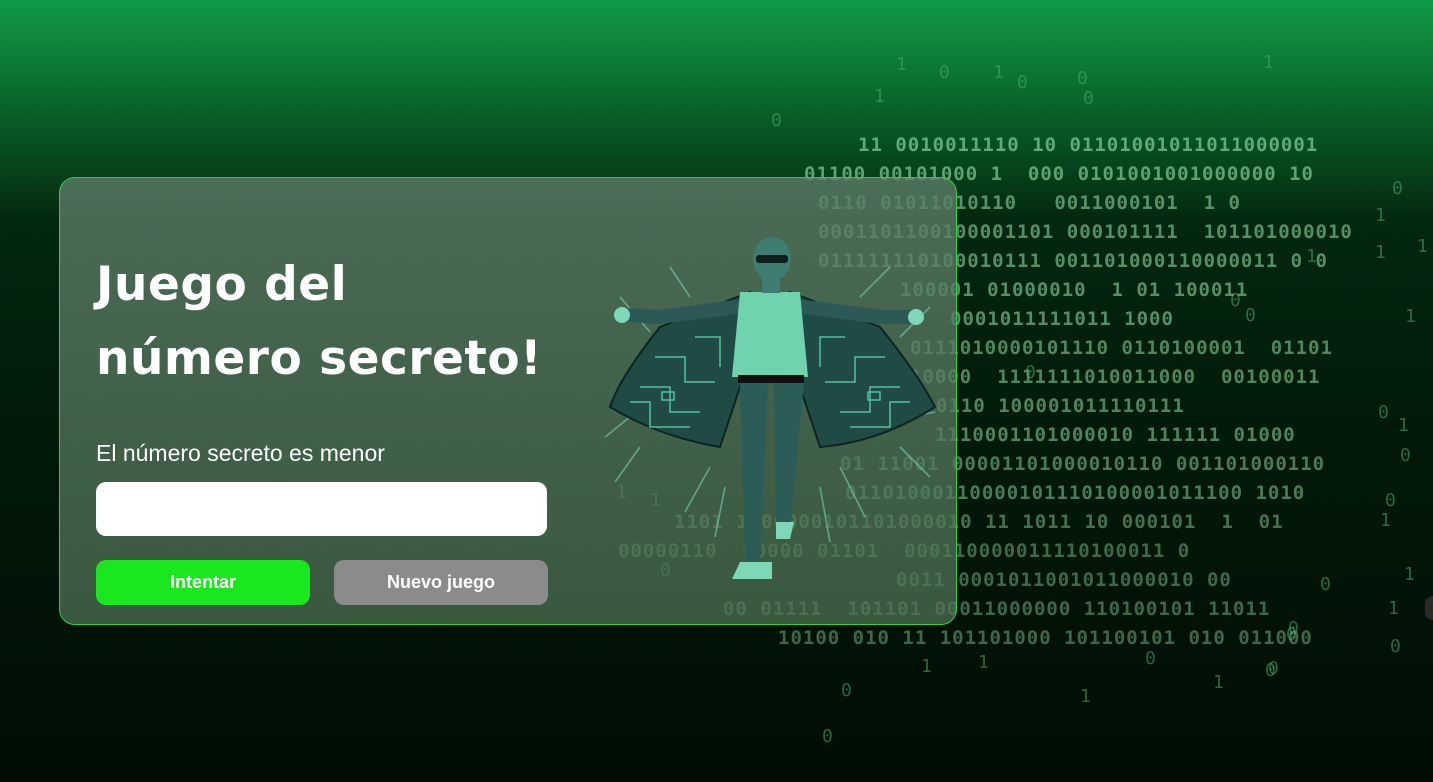 The image size is (1433, 782). I want to click on right-arm-icon, so click(858, 312).